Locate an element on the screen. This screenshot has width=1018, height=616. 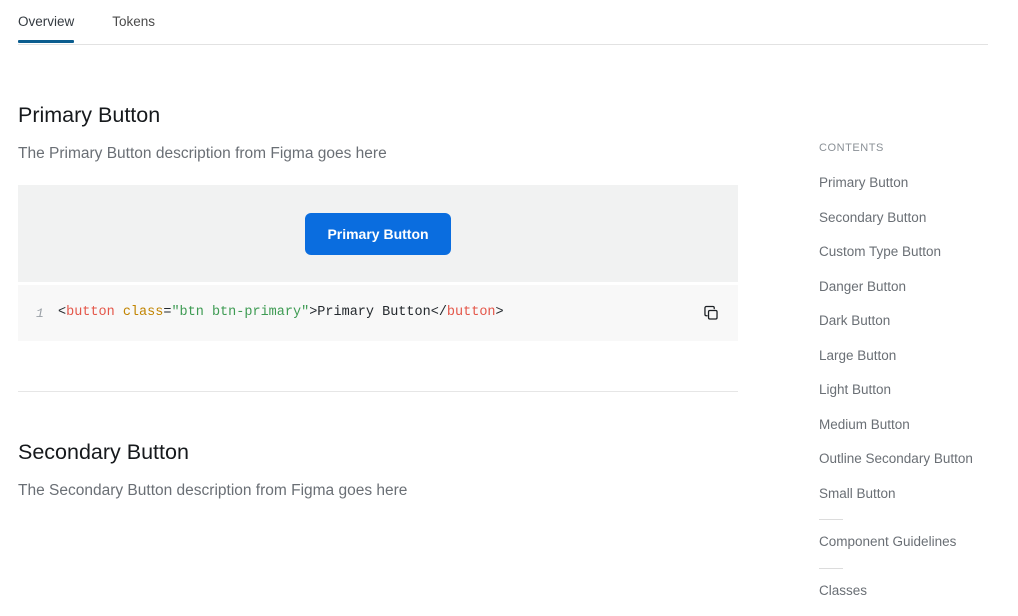
list-item: Small Button is located at coordinates (903, 494).